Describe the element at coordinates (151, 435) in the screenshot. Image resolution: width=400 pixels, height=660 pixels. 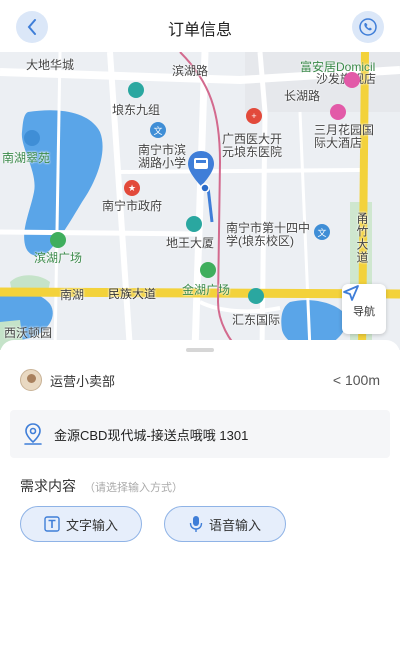
I see `address-text: 金源CBD现代城-接送点哦哦 1301` at that location.